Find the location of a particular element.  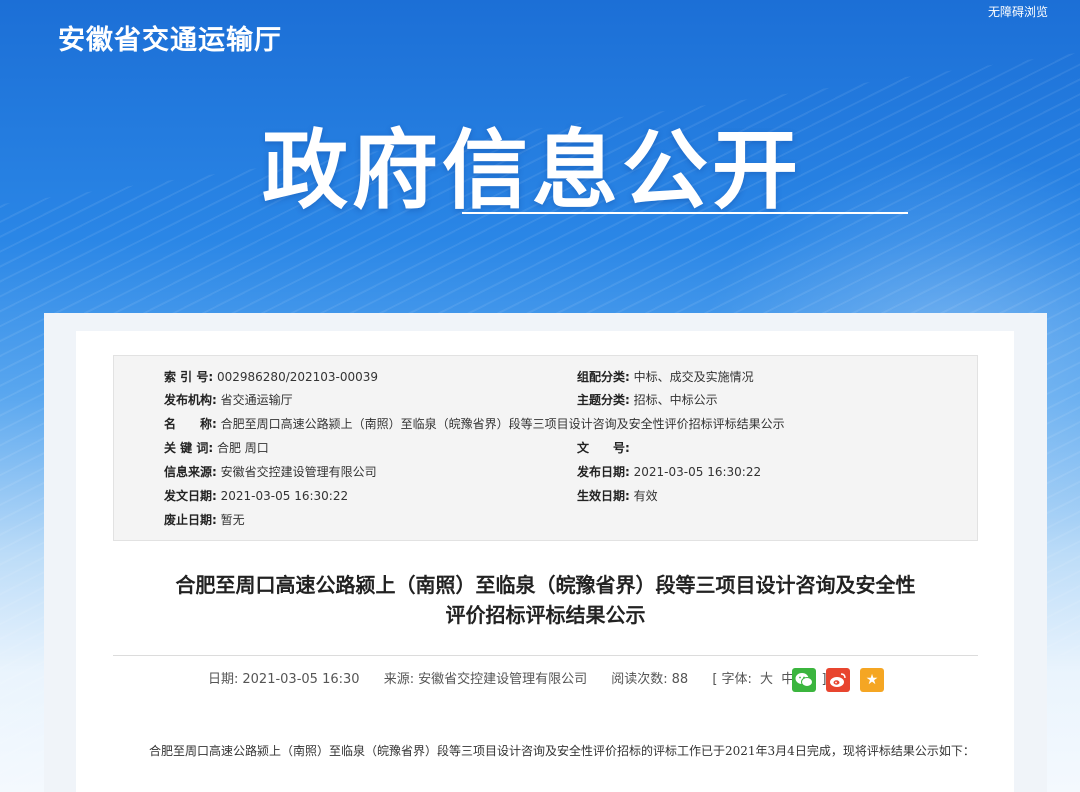

star-icon: ★ is located at coordinates (872, 680).